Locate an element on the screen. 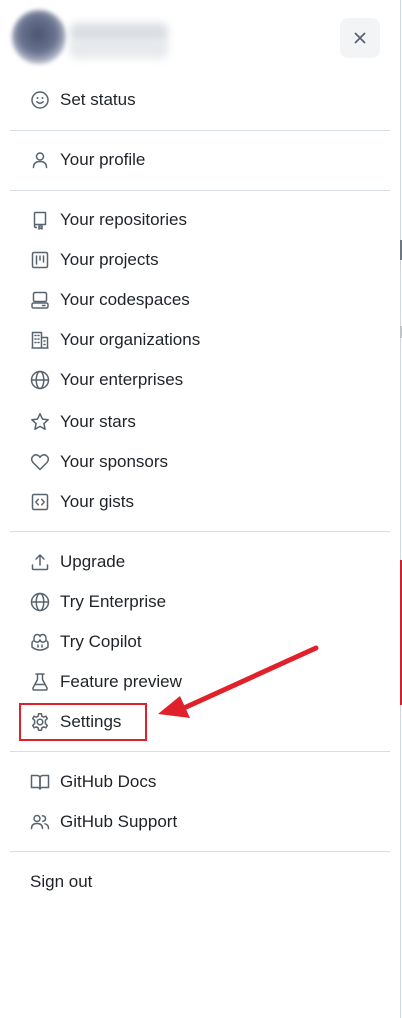 Image resolution: width=402 pixels, height=1018 pixels. settings-highlight-box is located at coordinates (83, 722).